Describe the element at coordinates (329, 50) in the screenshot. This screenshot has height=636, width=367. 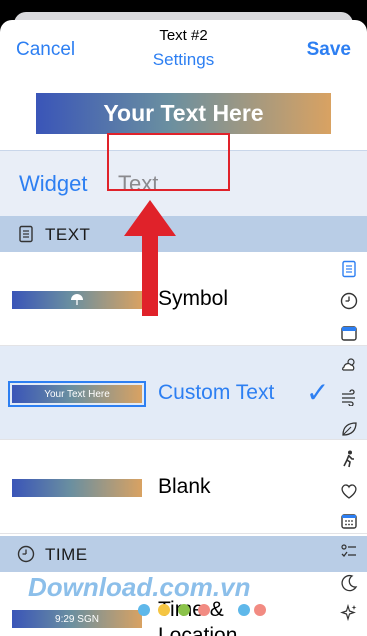
I see `save-button: Save` at that location.